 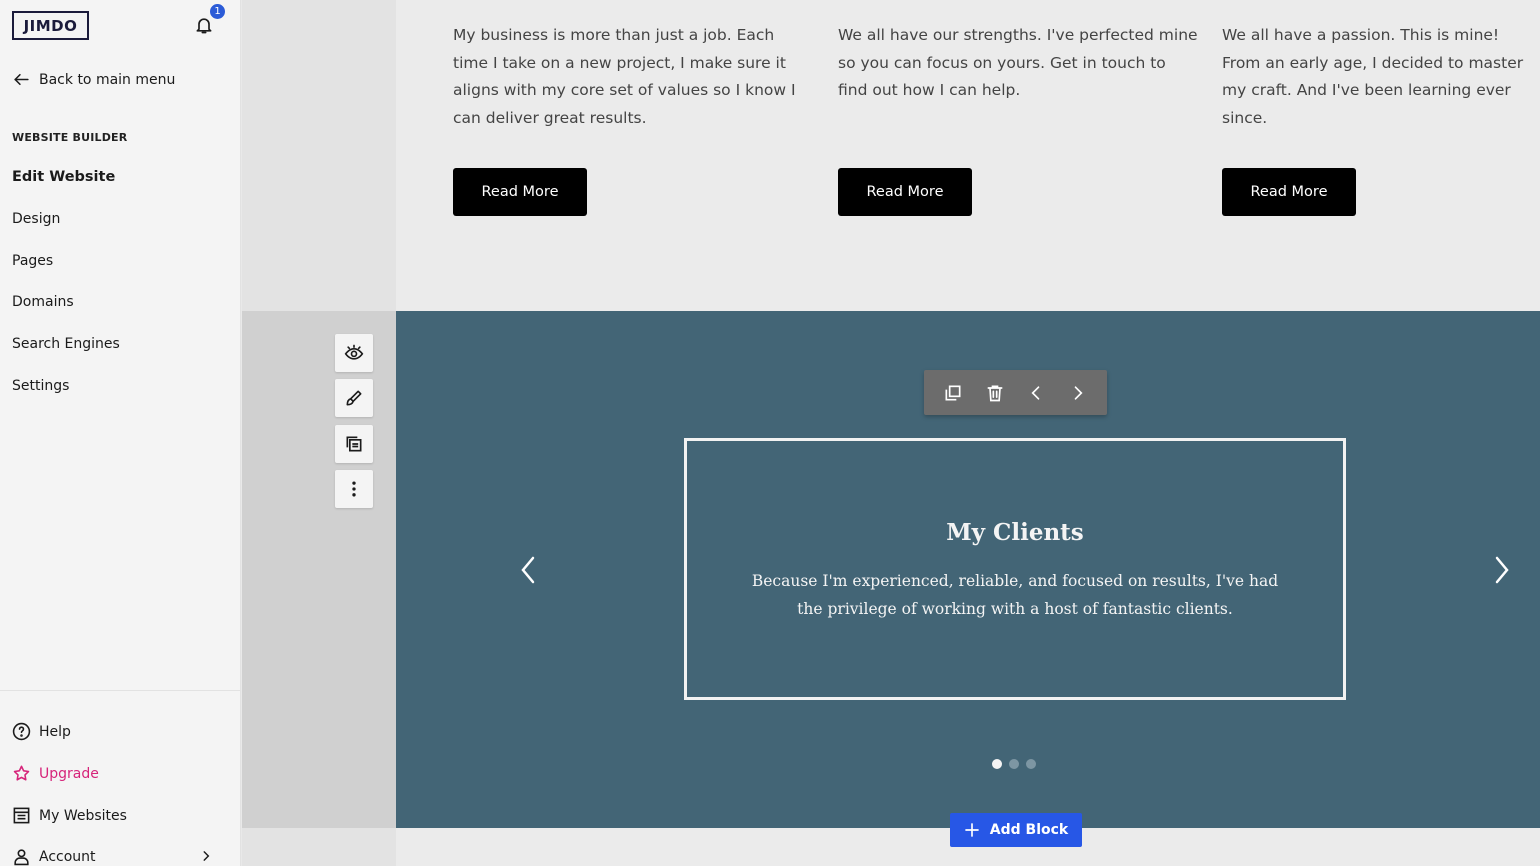 What do you see at coordinates (70, 137) in the screenshot?
I see `section-label: WEBSITE BUILDER` at bounding box center [70, 137].